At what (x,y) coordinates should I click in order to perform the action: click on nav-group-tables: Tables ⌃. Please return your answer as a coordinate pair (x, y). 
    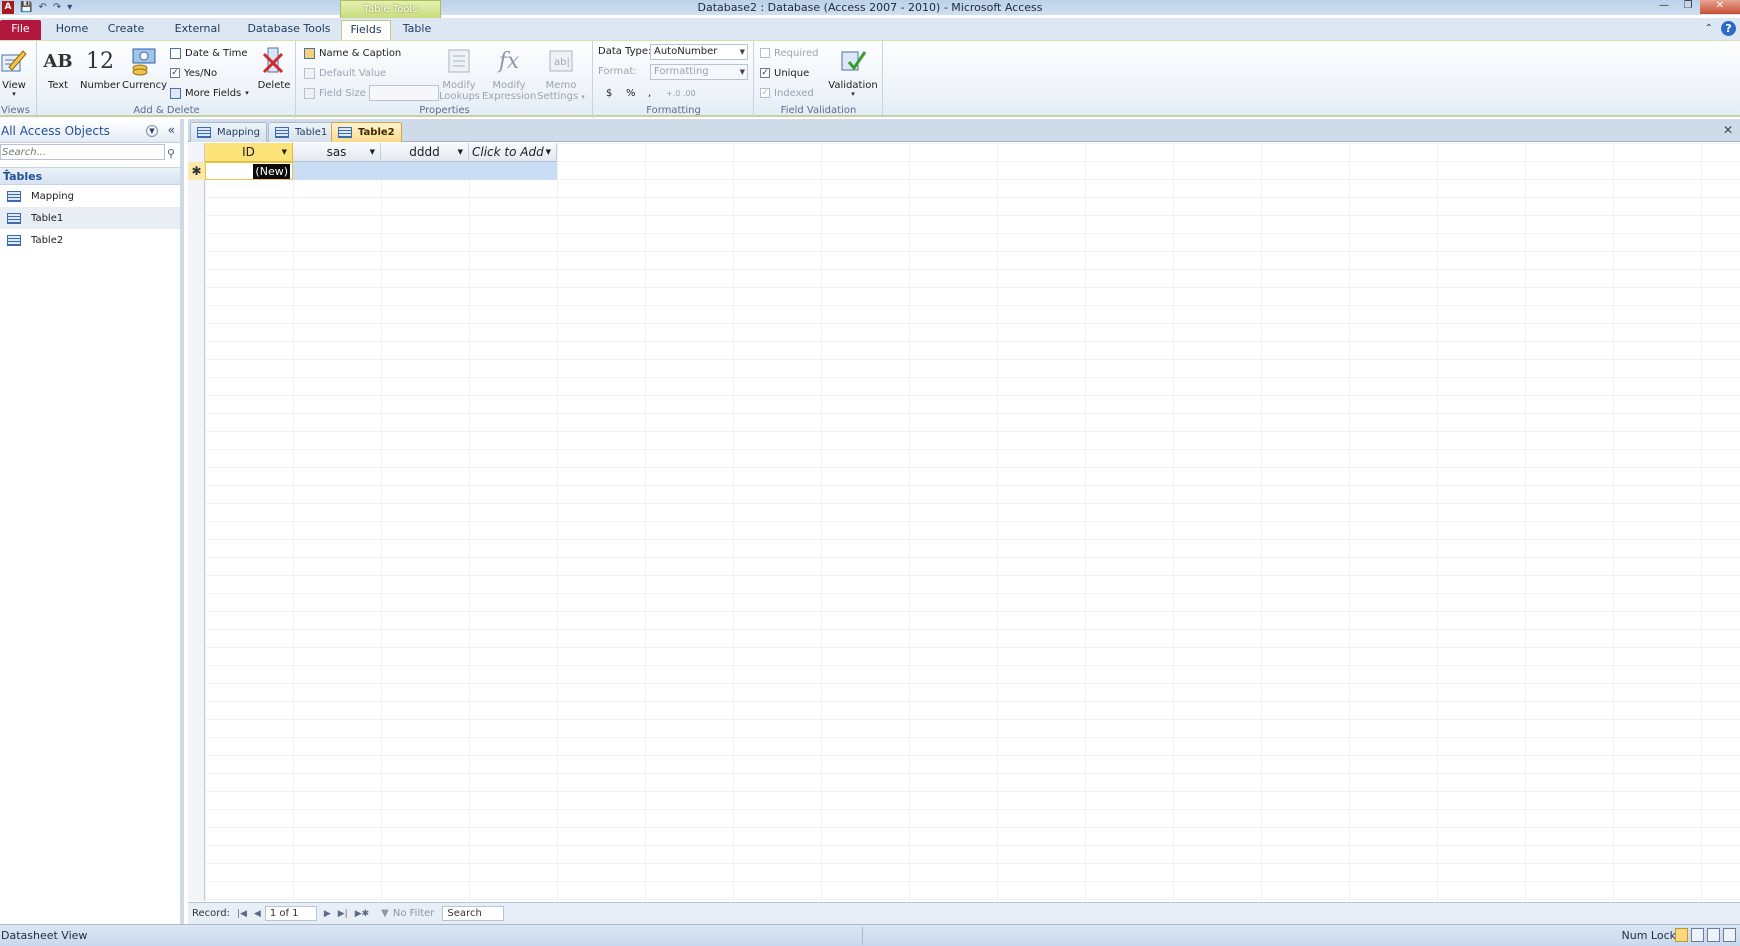
    Looking at the image, I should click on (90, 176).